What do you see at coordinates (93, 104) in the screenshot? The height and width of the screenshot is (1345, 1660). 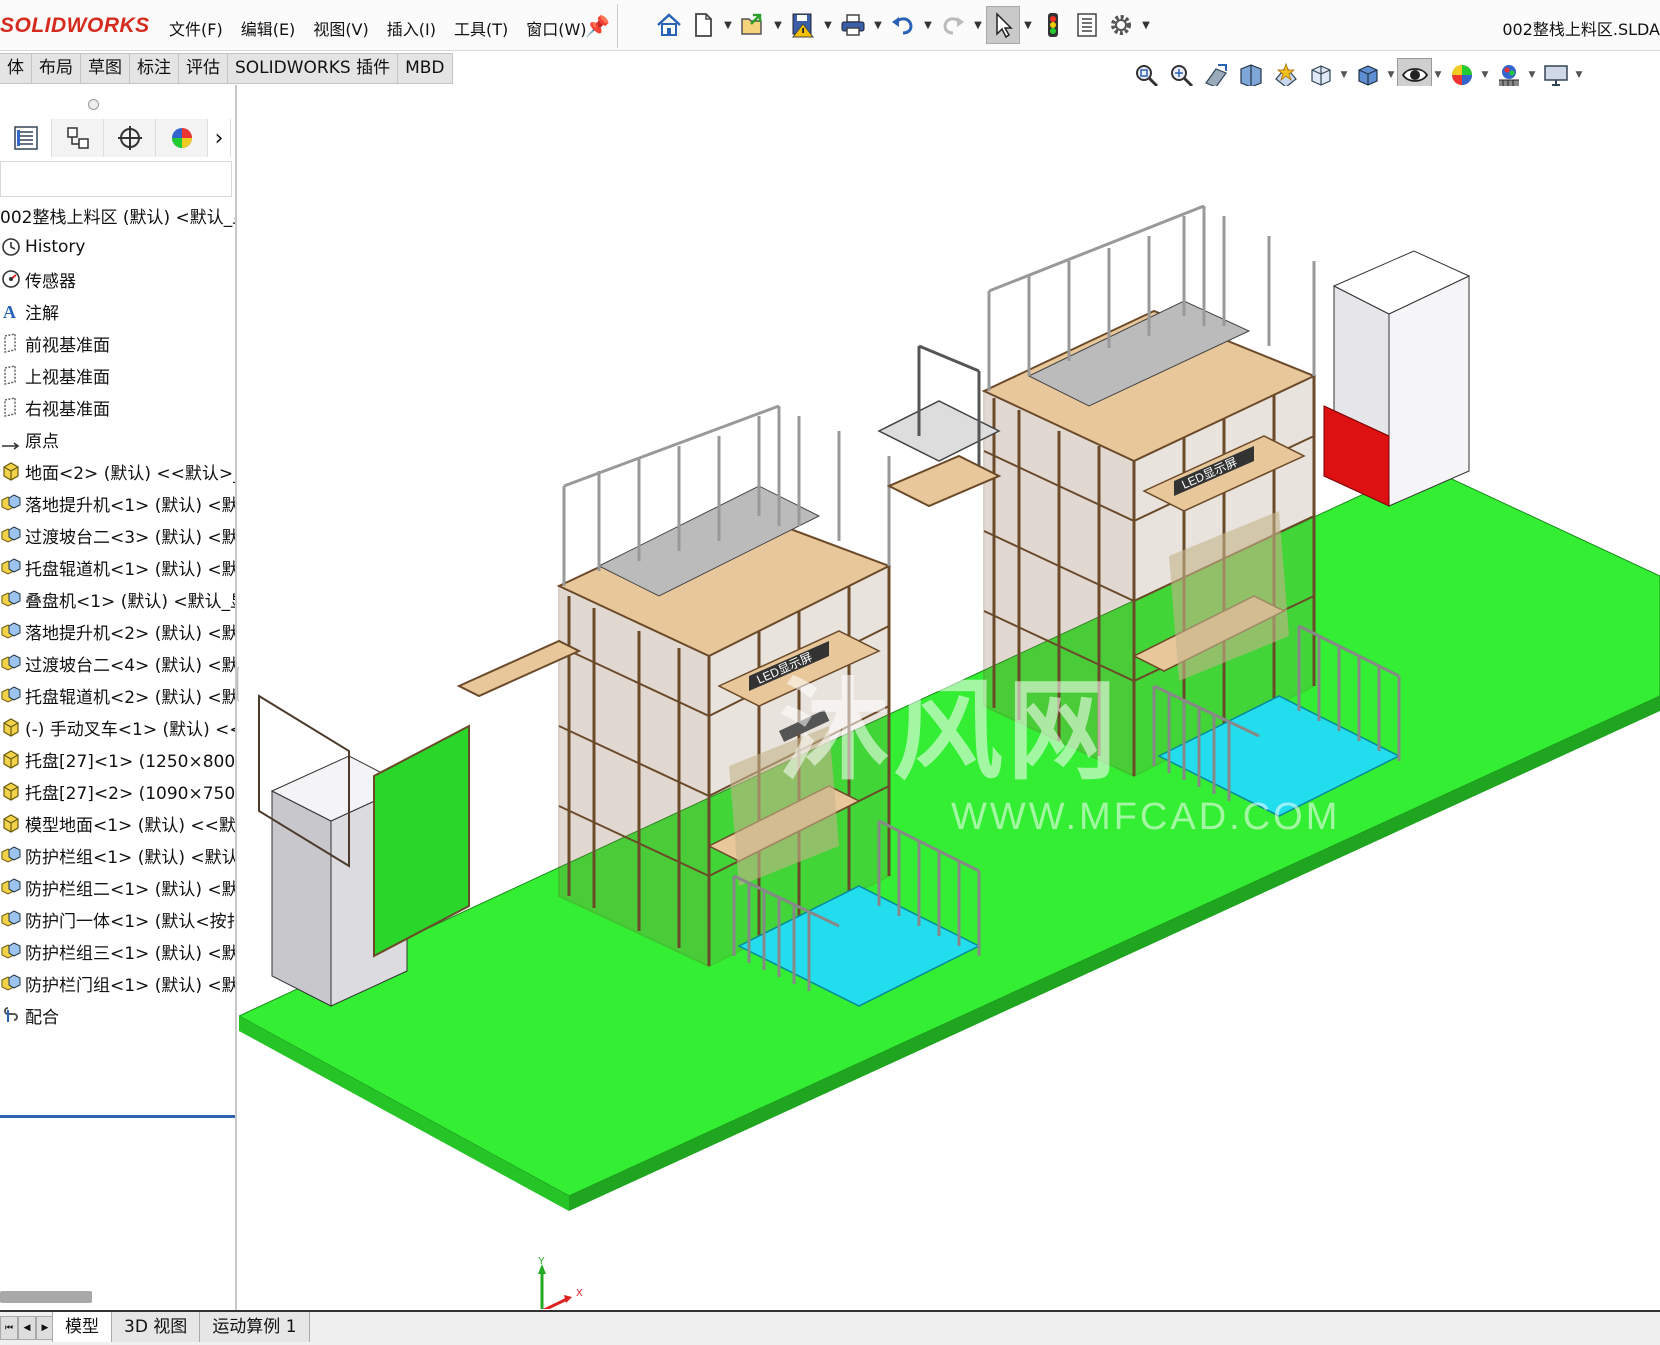 I see `pane-grip` at bounding box center [93, 104].